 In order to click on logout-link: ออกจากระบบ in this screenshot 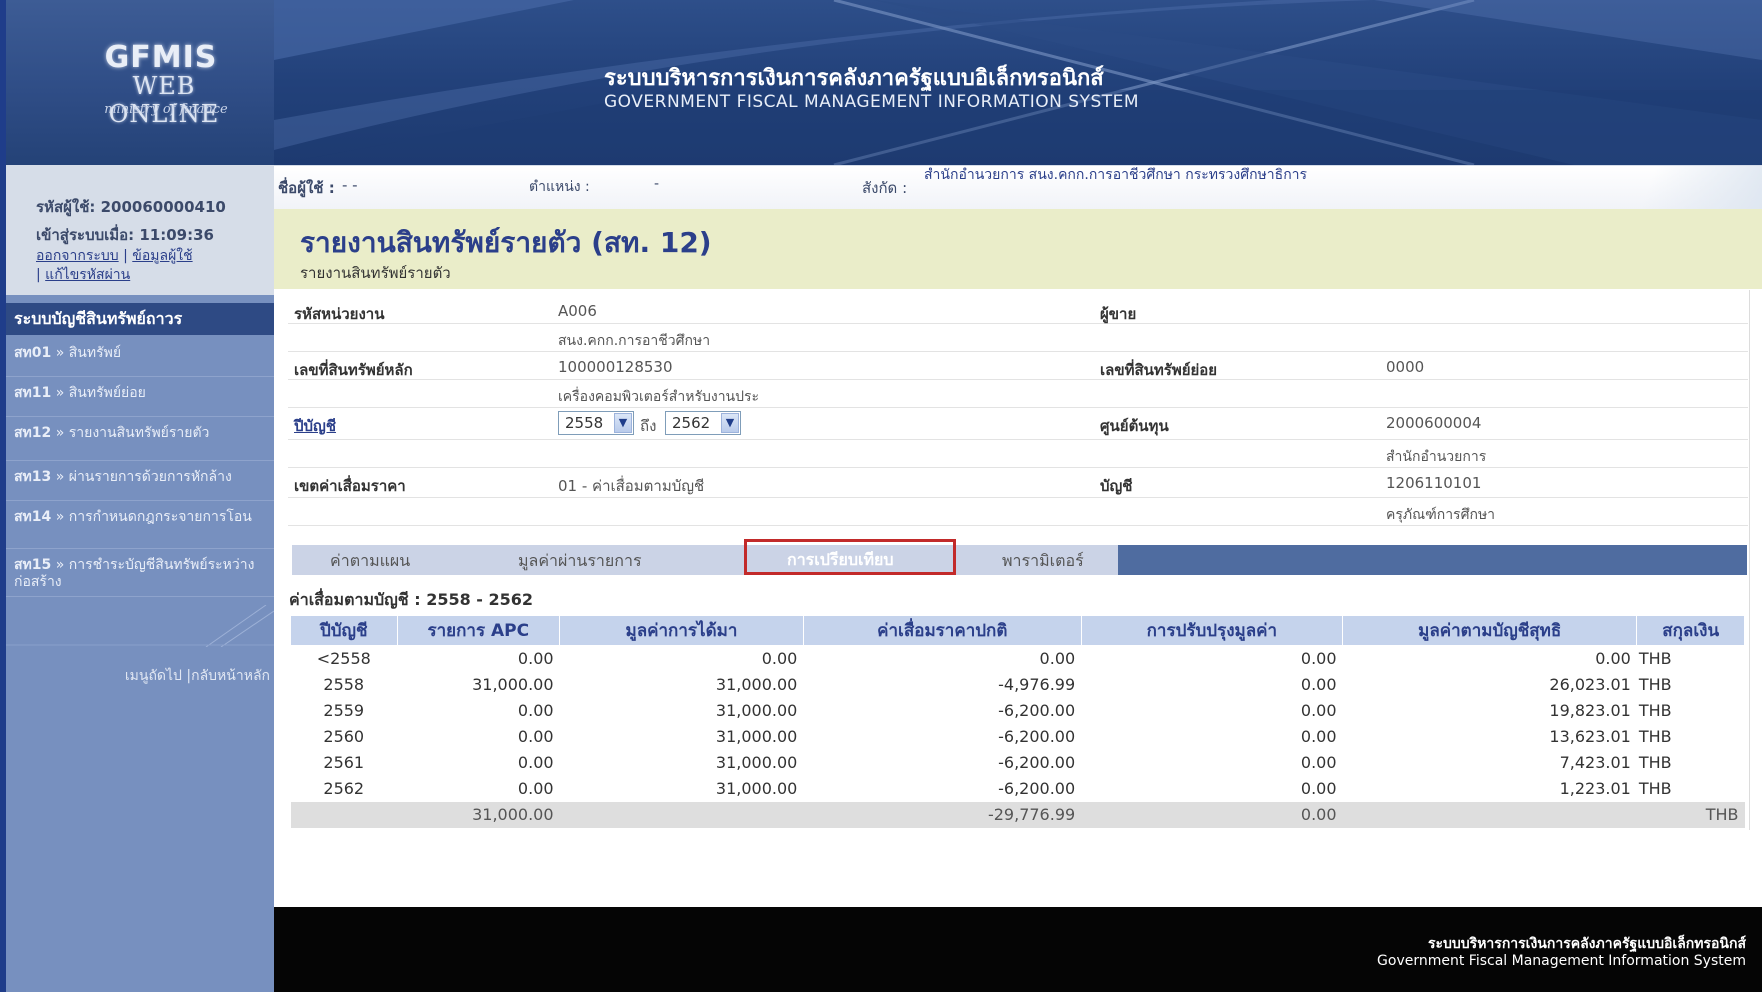, I will do `click(77, 256)`.